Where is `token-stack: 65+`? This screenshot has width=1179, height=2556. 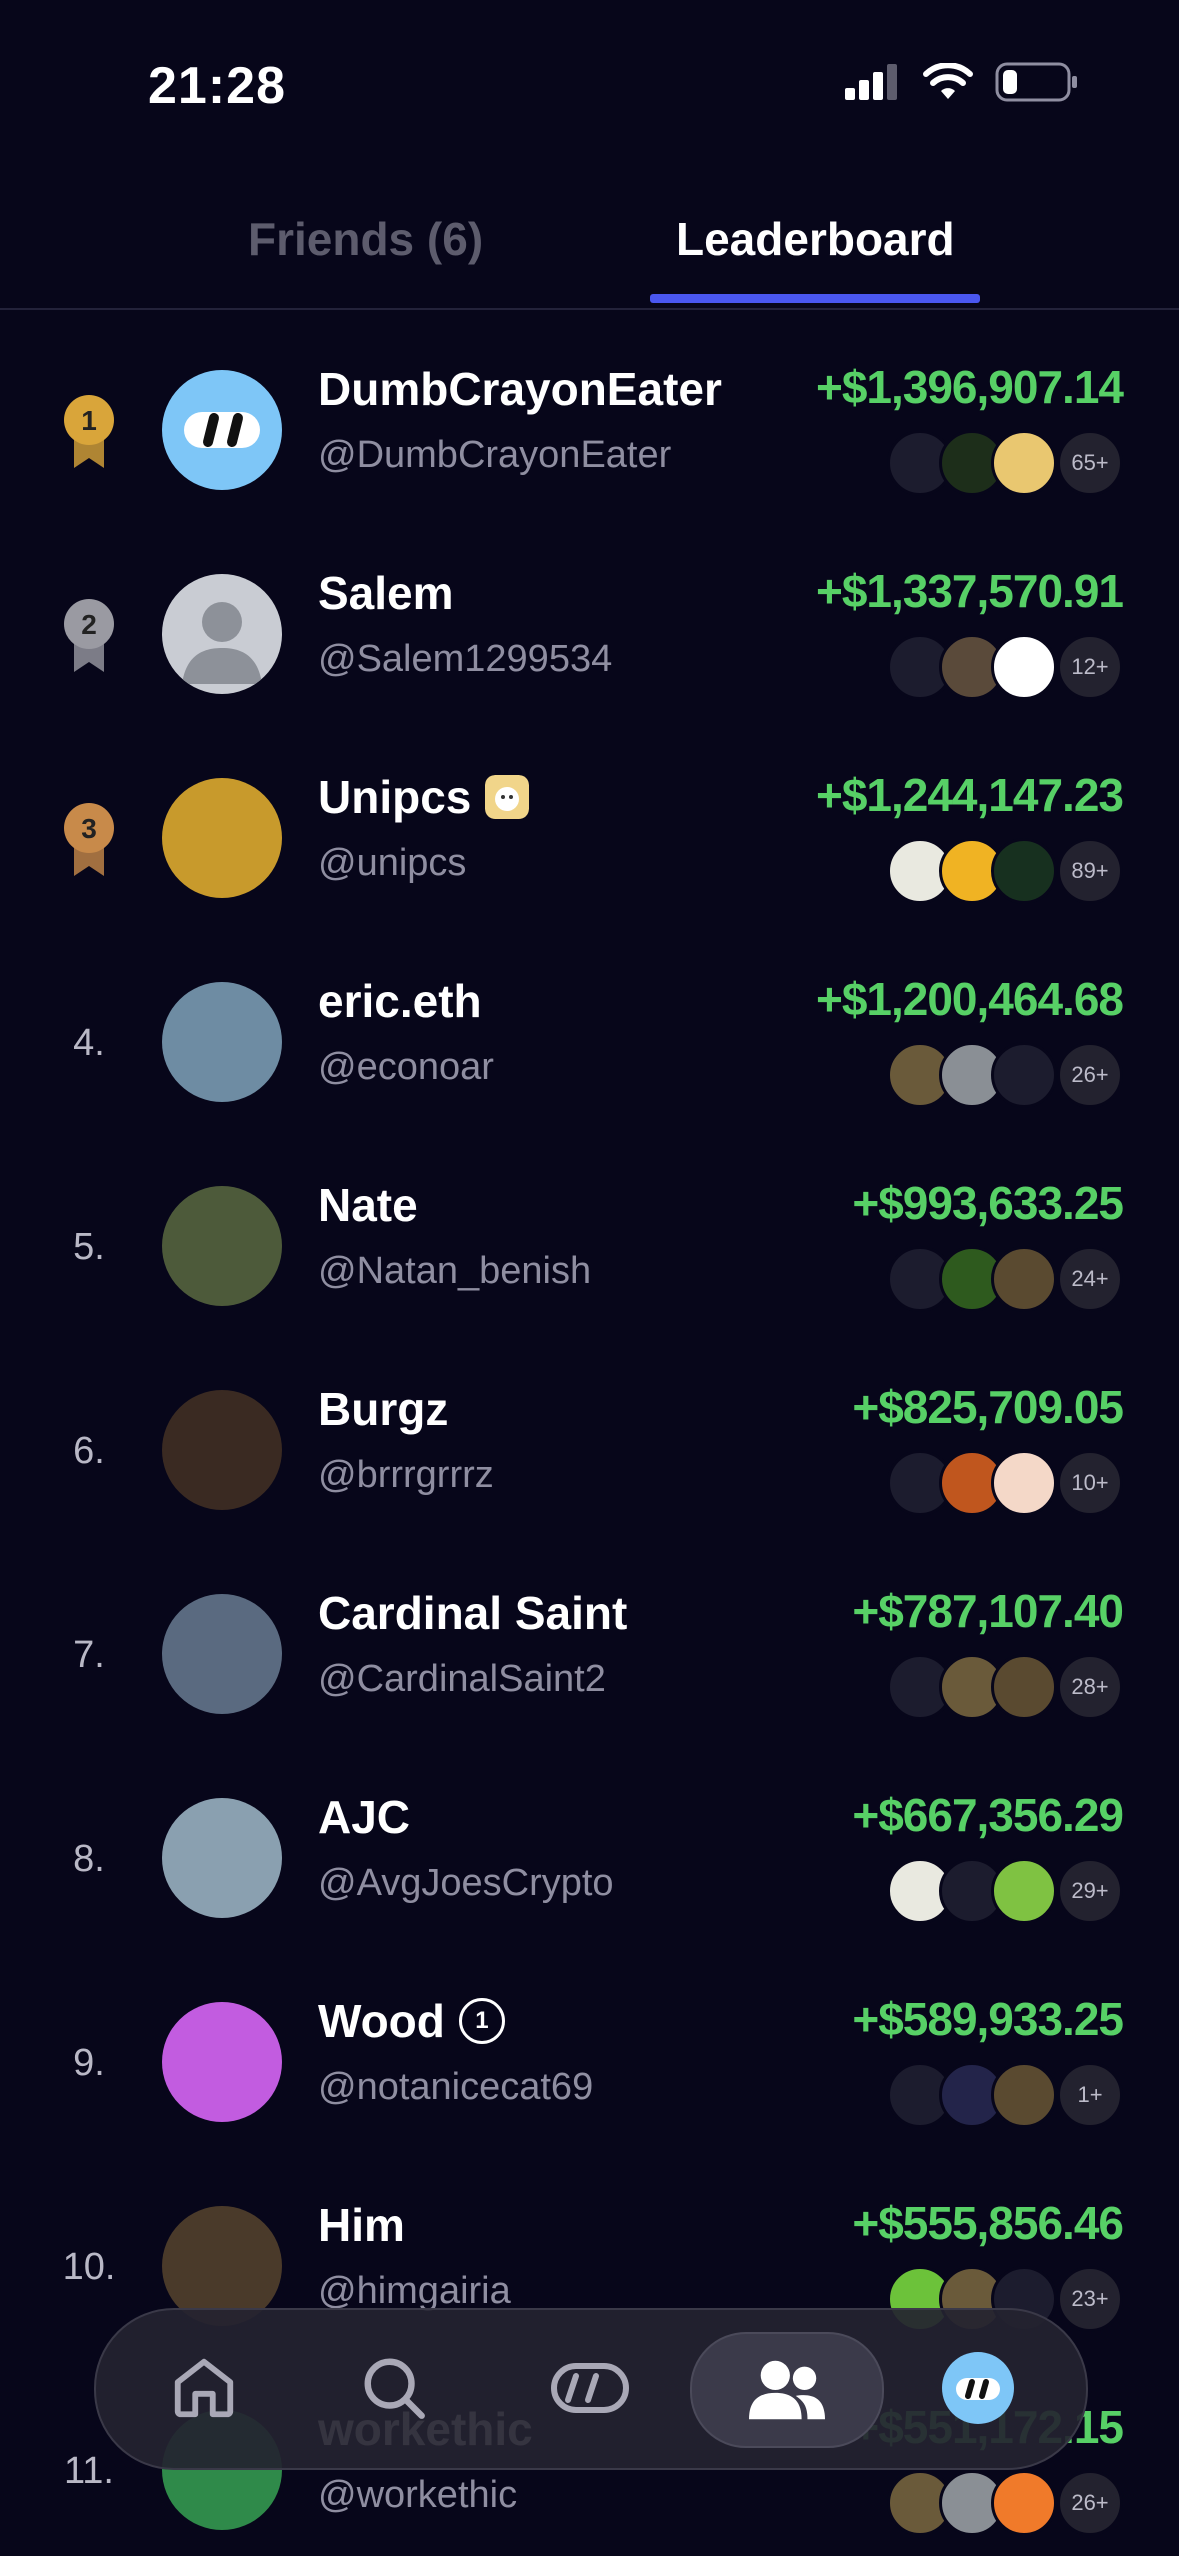 token-stack: 65+ is located at coordinates (1005, 463).